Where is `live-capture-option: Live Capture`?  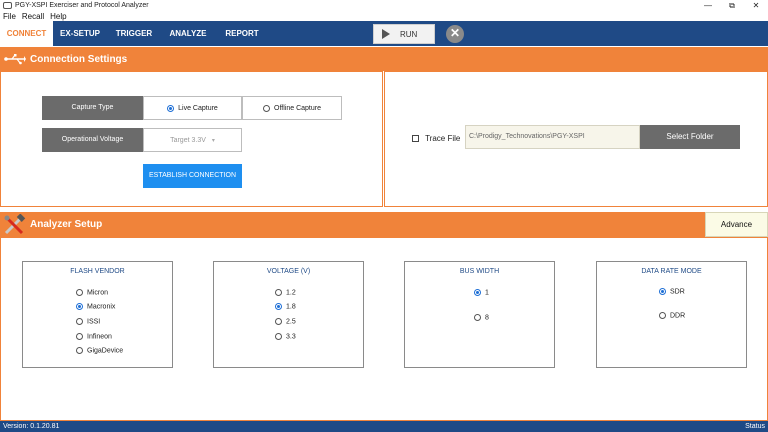 live-capture-option: Live Capture is located at coordinates (192, 108).